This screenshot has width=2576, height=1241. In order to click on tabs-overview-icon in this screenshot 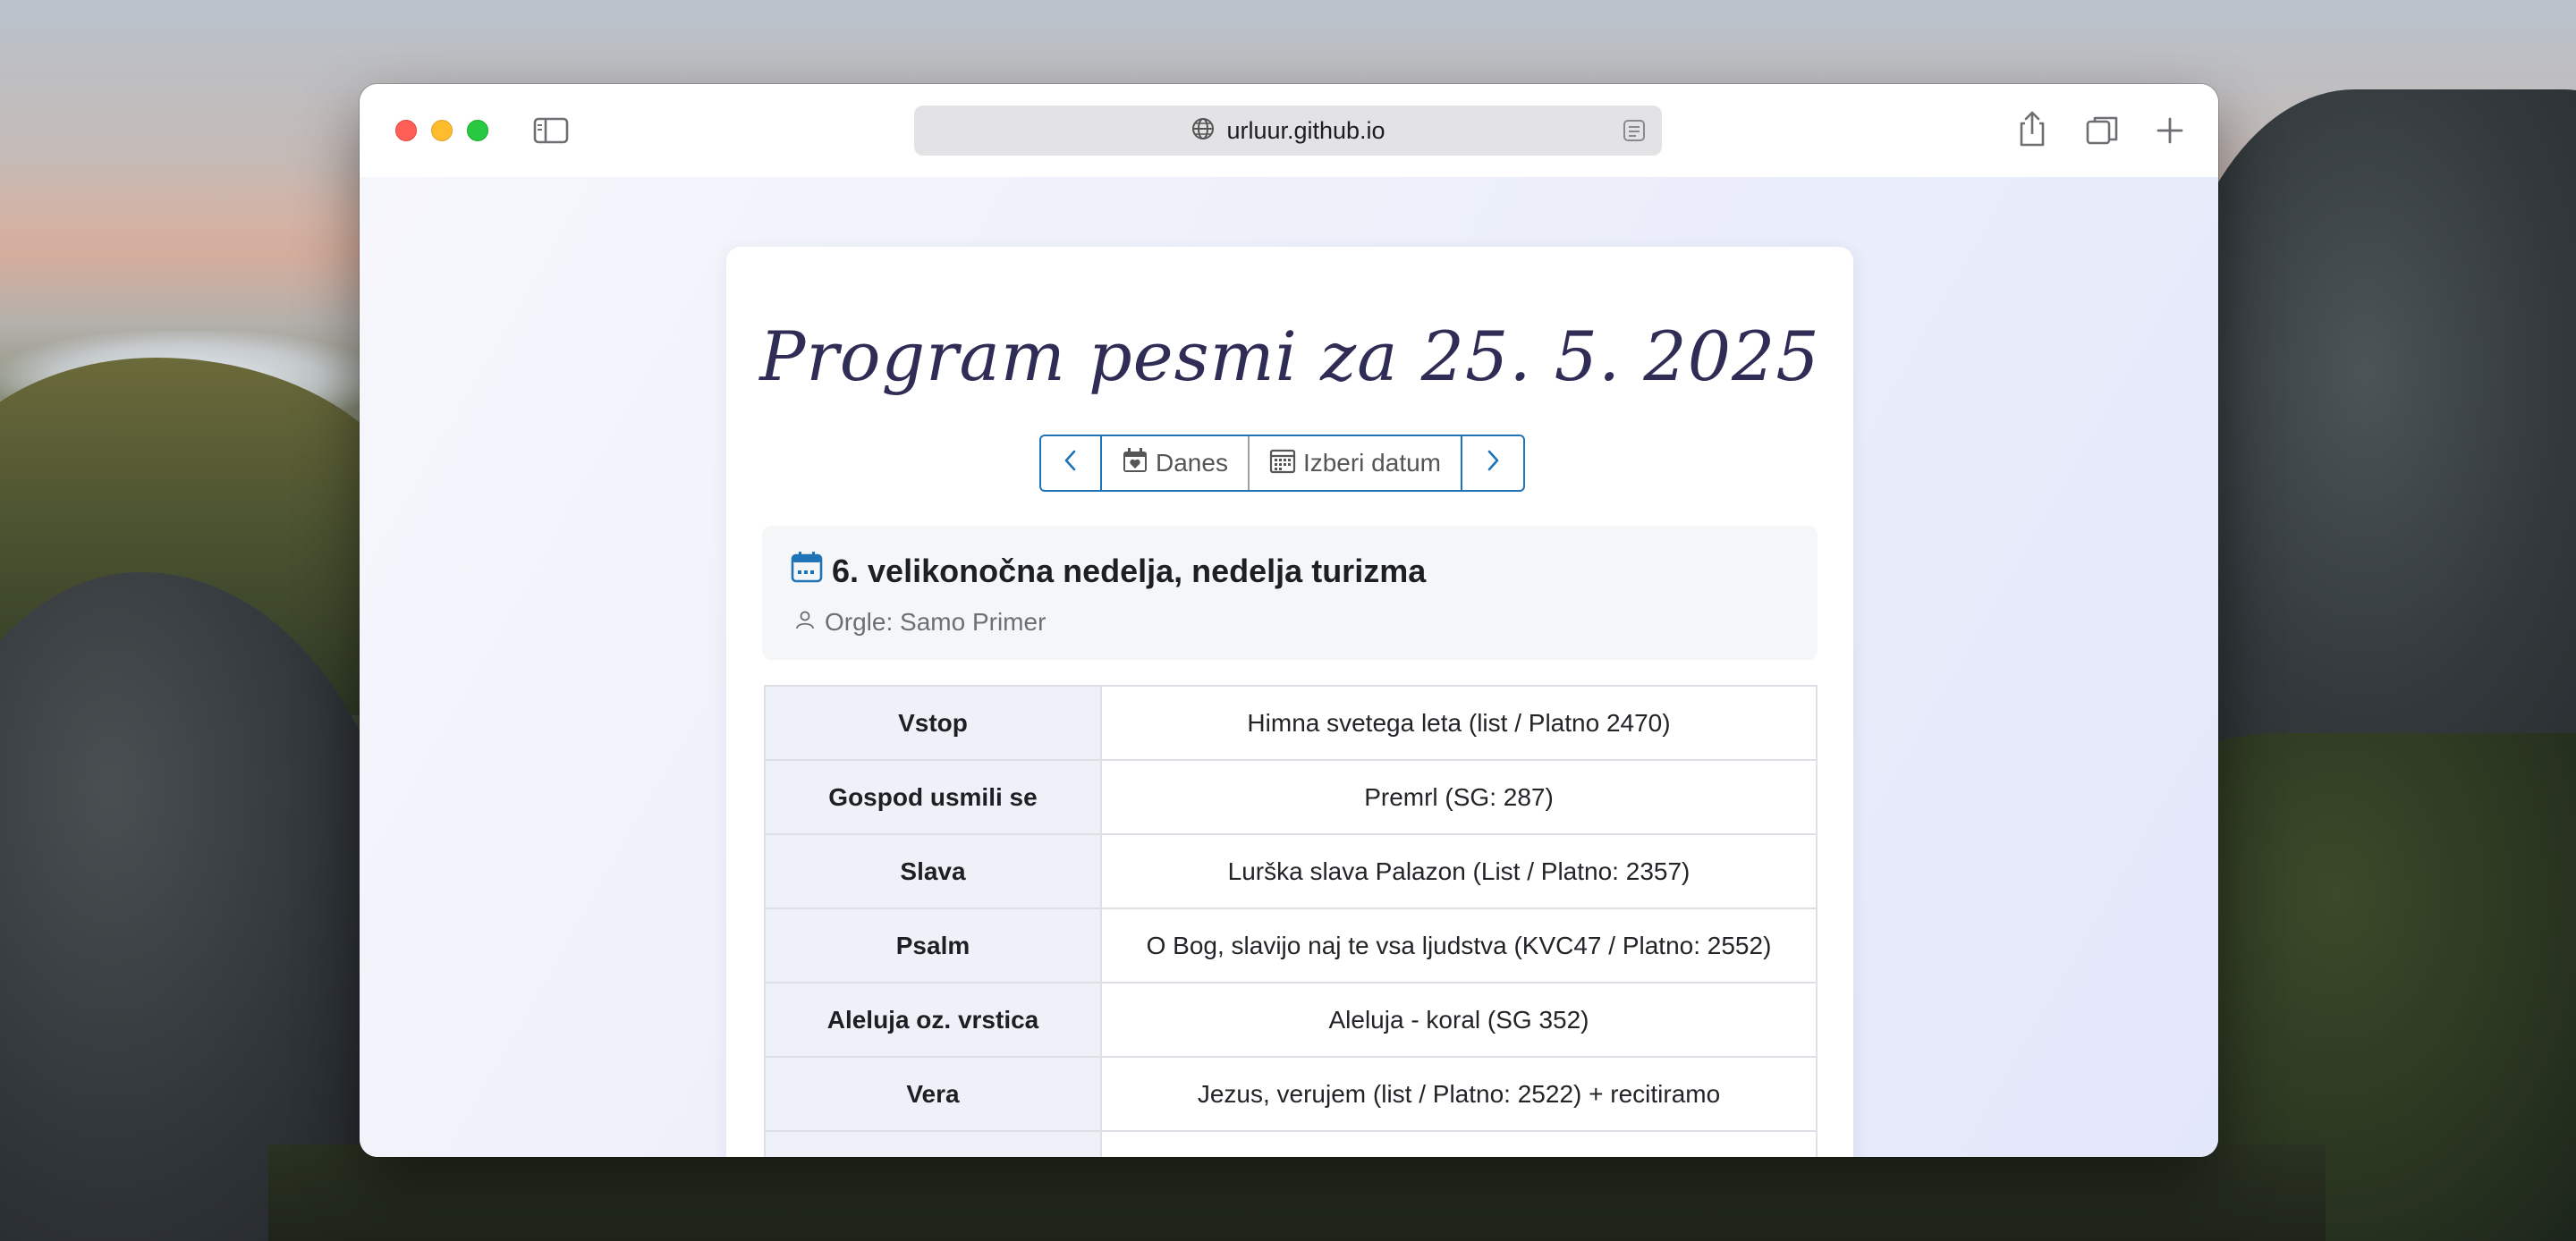, I will do `click(2102, 130)`.